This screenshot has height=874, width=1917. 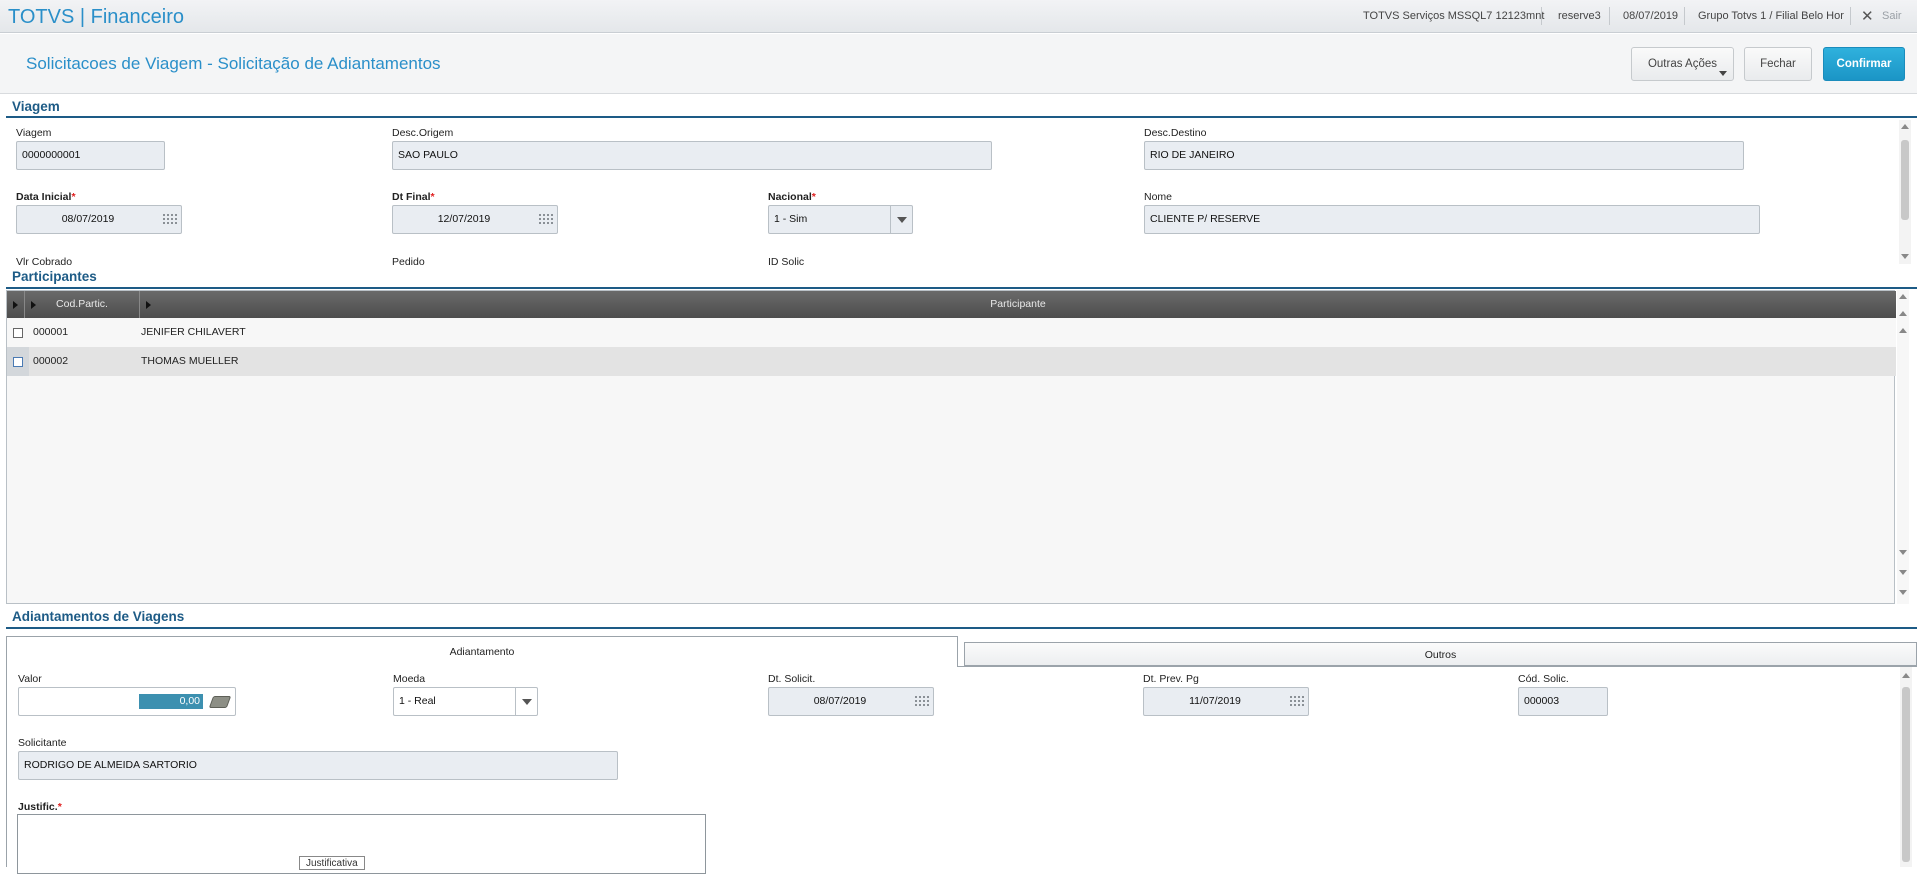 What do you see at coordinates (1440, 654) in the screenshot?
I see `tab-outros: Outros` at bounding box center [1440, 654].